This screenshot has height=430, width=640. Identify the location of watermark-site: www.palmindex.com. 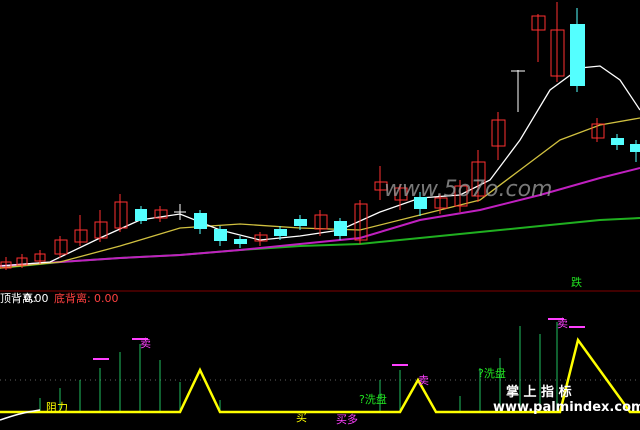
(566, 407).